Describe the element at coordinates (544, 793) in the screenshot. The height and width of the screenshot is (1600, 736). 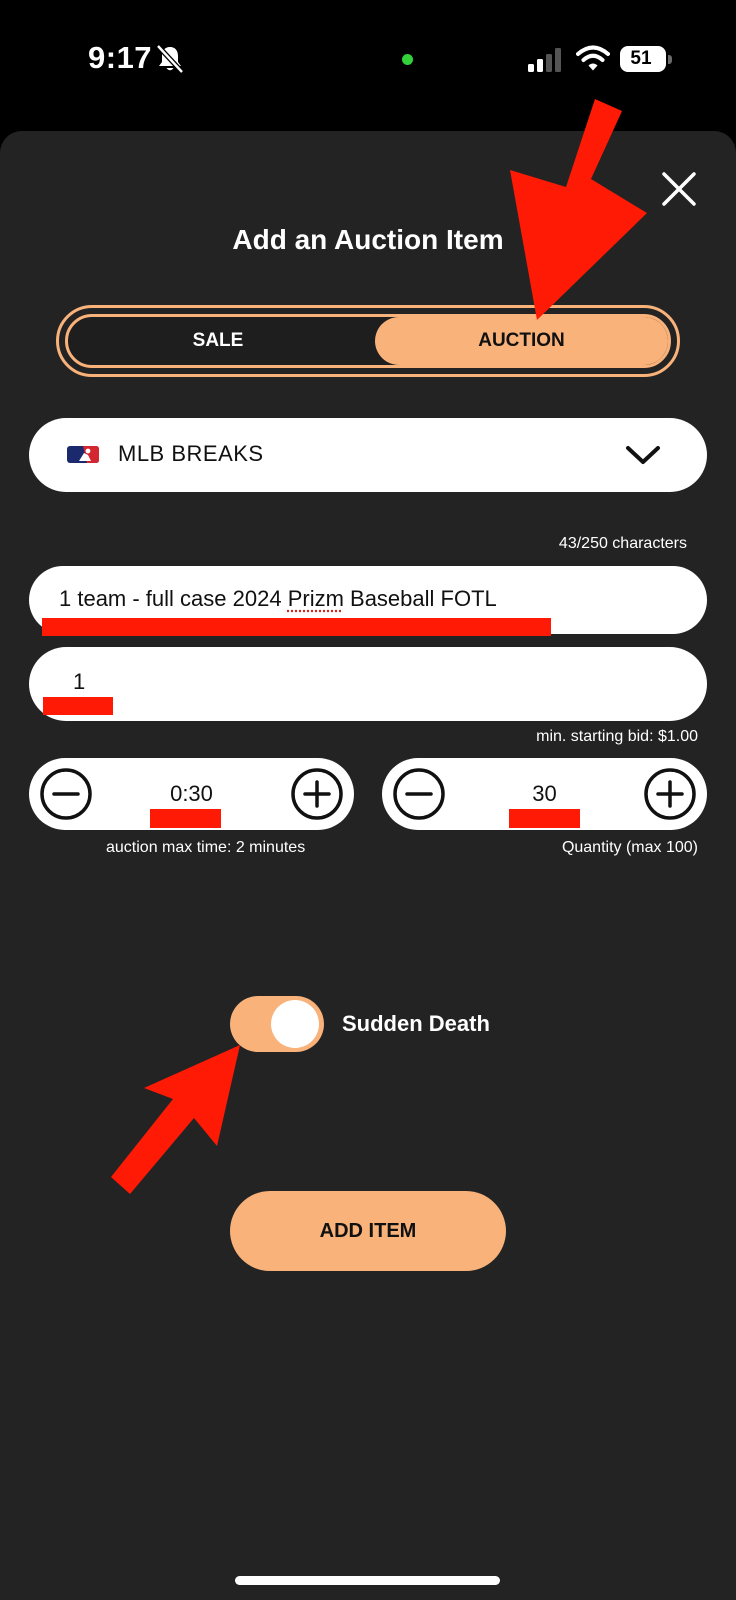
I see `quantity-value: 30` at that location.